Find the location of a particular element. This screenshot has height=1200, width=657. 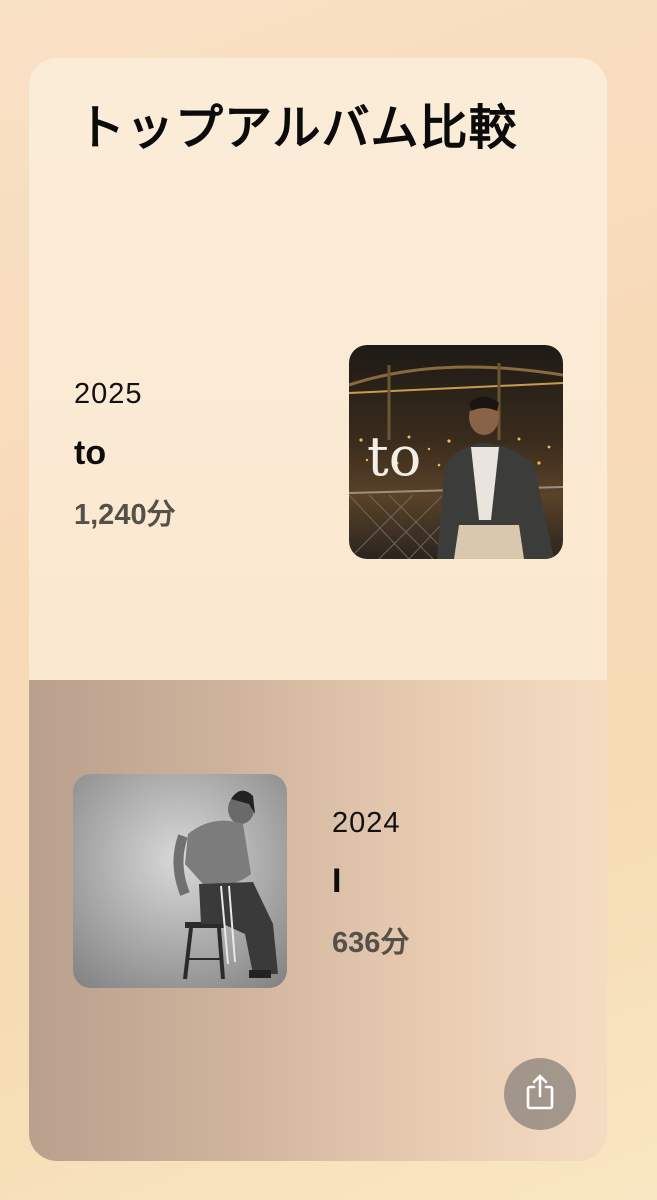

album-minutes: 636分 is located at coordinates (371, 943).